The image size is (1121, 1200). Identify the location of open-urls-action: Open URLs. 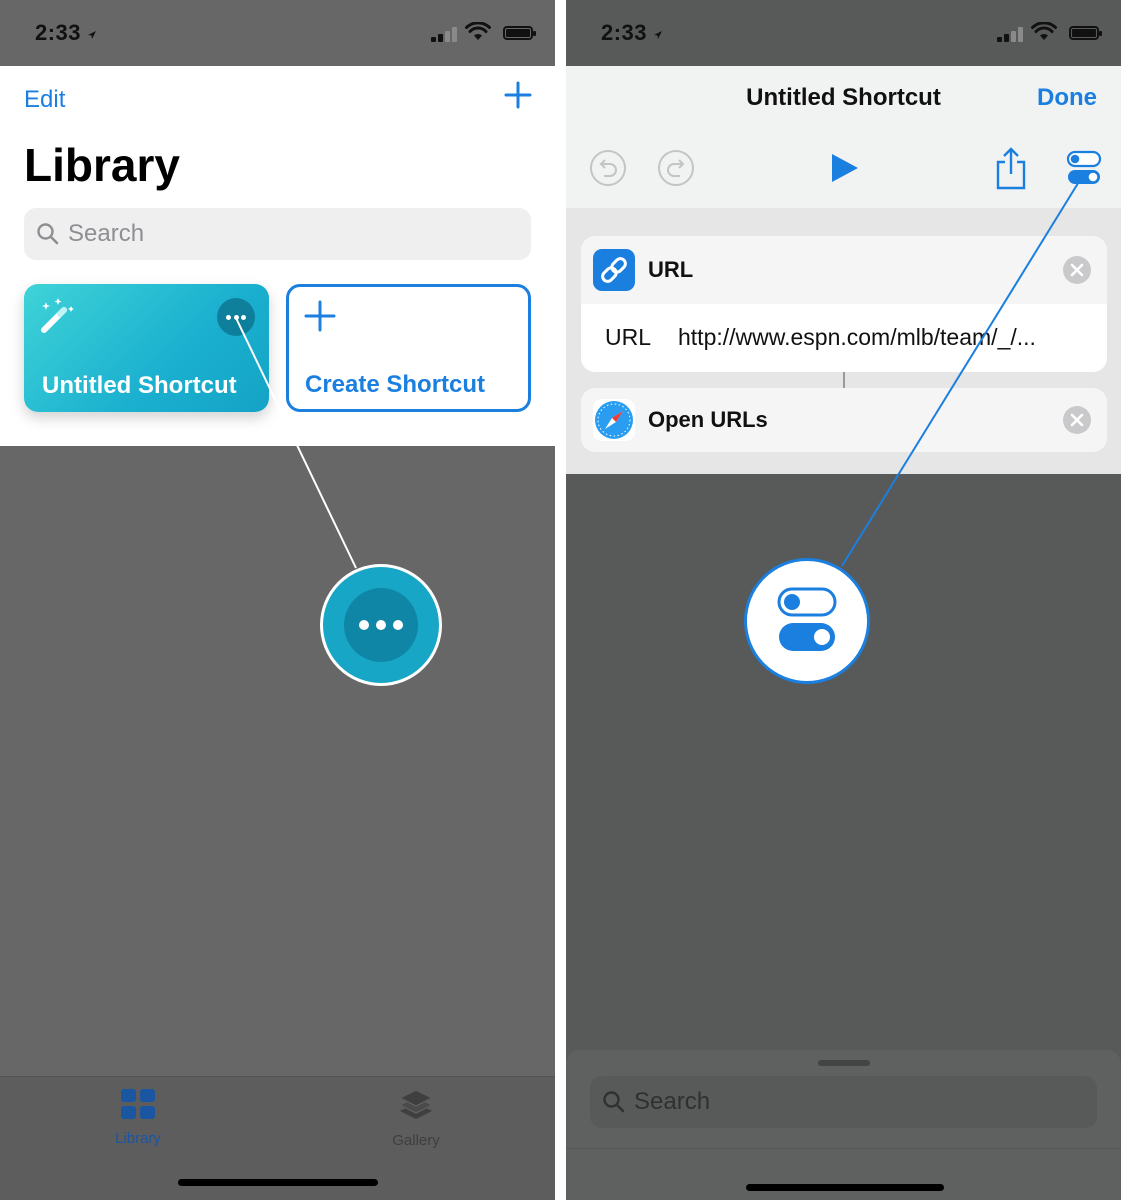
(844, 420).